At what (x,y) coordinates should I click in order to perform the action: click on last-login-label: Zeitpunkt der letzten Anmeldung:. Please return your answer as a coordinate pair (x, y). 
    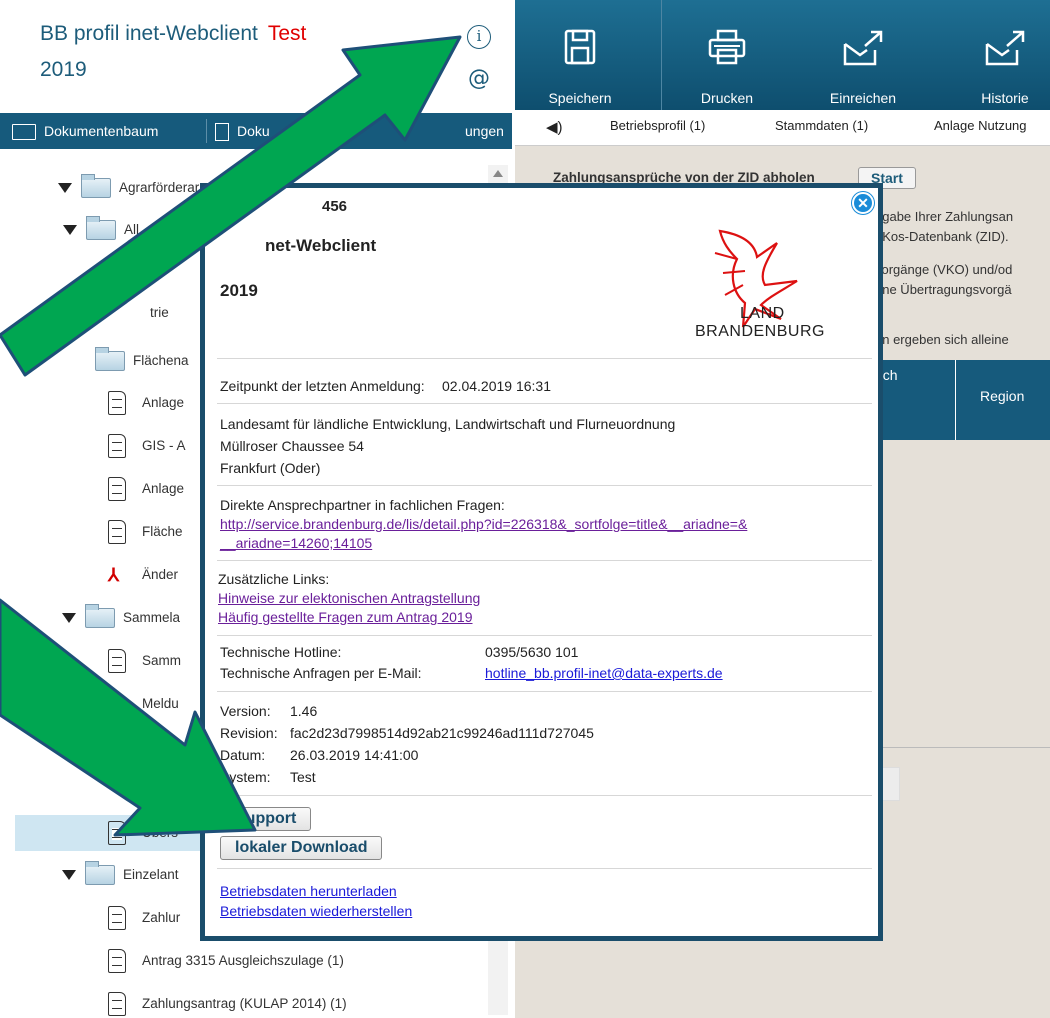
    Looking at the image, I should click on (322, 386).